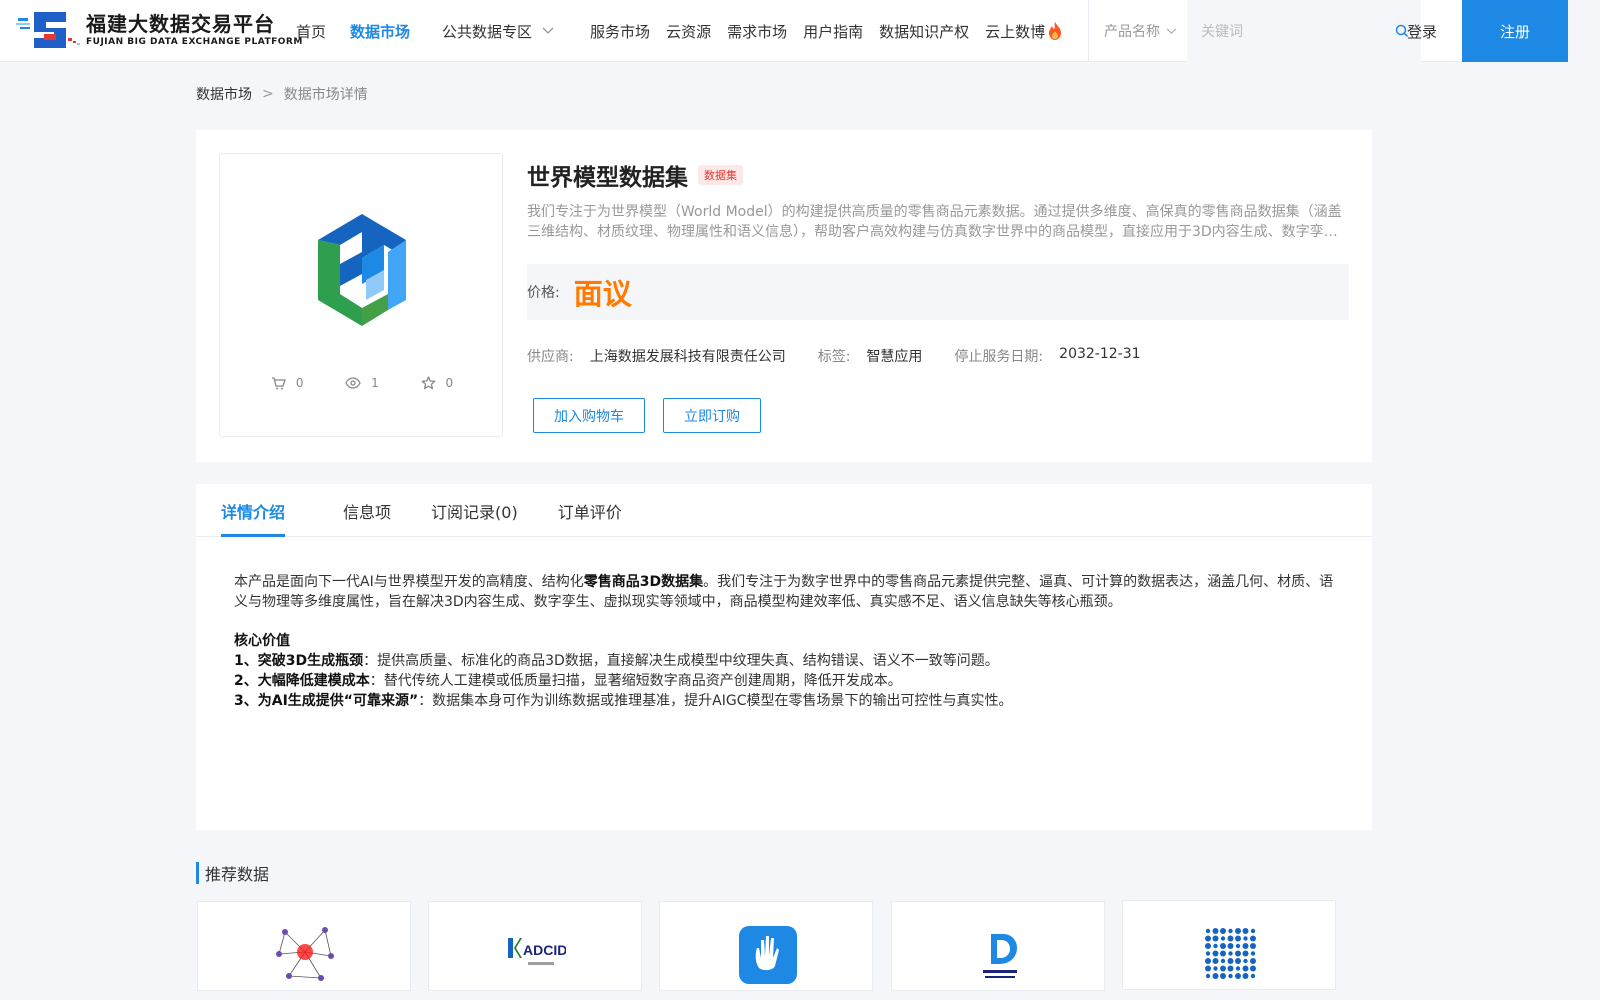 Image resolution: width=1600 pixels, height=1000 pixels. What do you see at coordinates (602, 294) in the screenshot?
I see `price-value: 面议` at bounding box center [602, 294].